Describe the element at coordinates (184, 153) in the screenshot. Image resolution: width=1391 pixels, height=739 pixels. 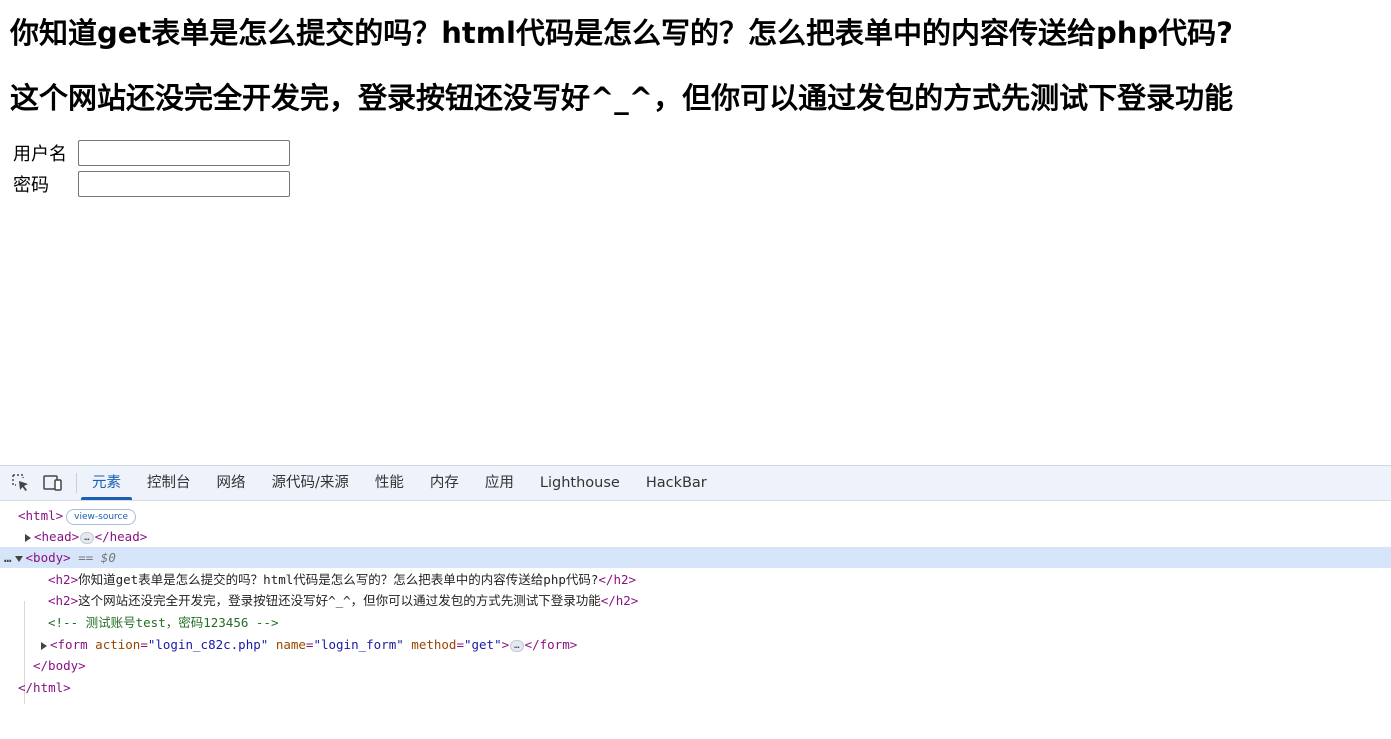
I see `username-input` at that location.